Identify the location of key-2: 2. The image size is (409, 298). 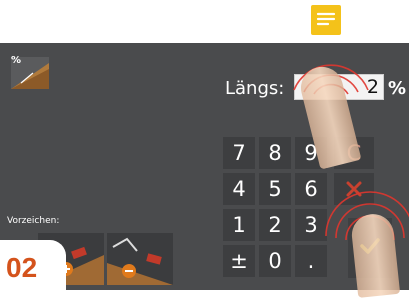
(275, 225).